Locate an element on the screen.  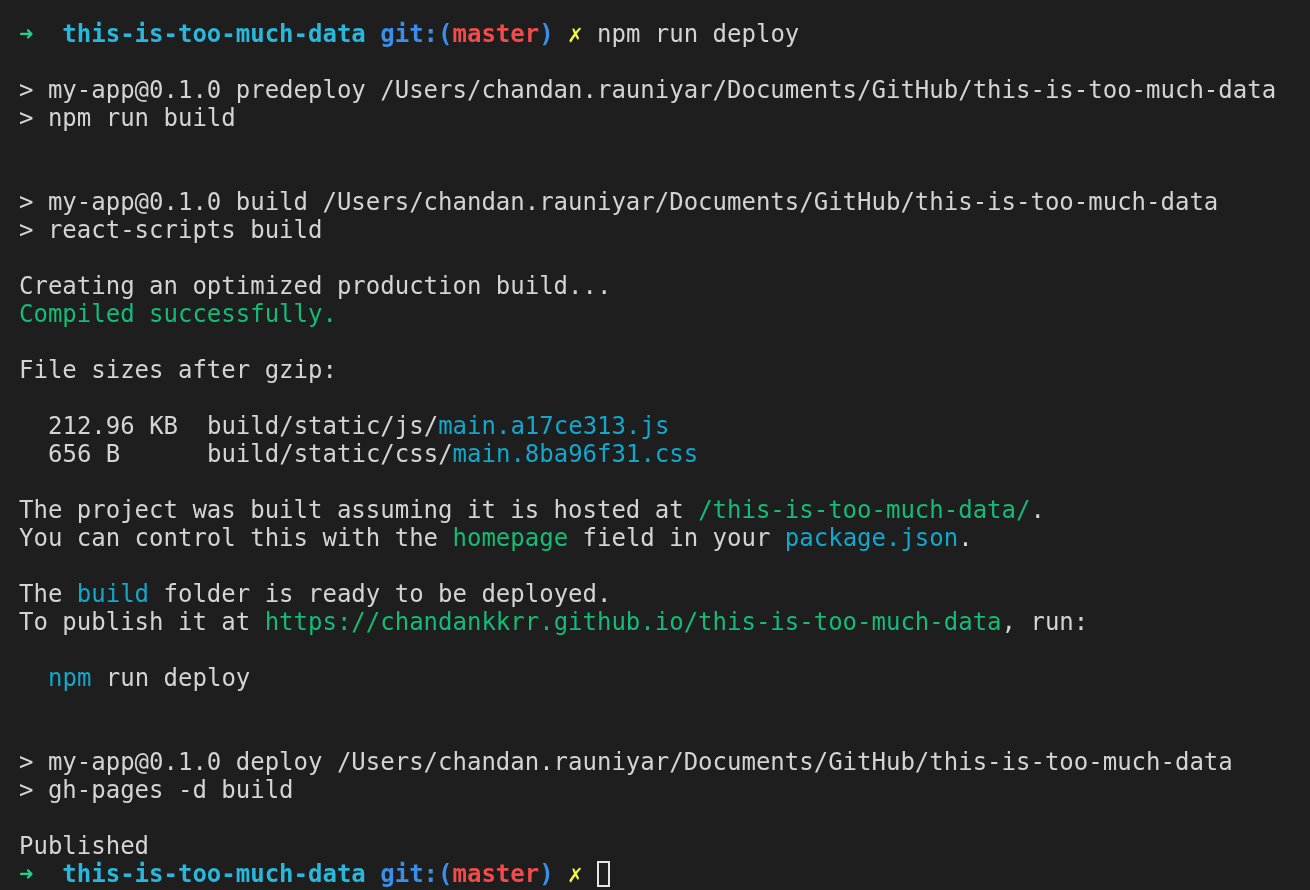
output-text: 656 B build/static/css/ is located at coordinates (250, 454).